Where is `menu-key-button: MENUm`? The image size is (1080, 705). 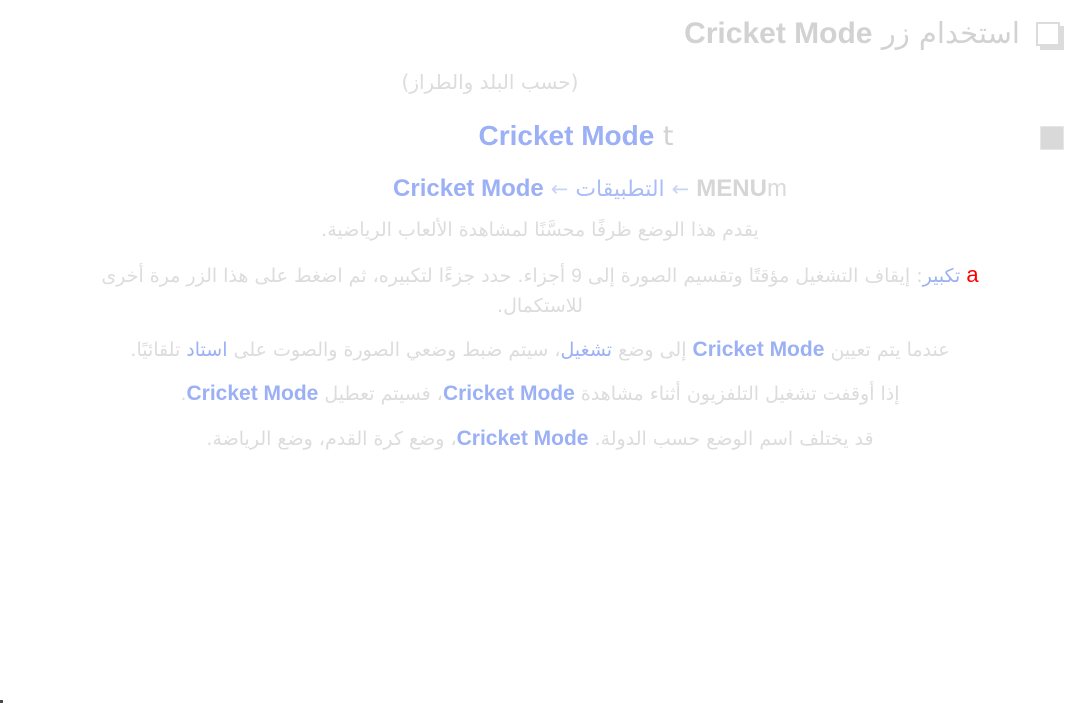 menu-key-button: MENUm is located at coordinates (741, 188).